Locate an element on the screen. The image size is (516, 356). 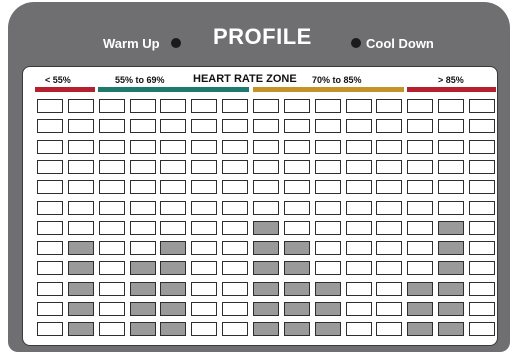
cool-down-indicator-icon is located at coordinates (356, 43).